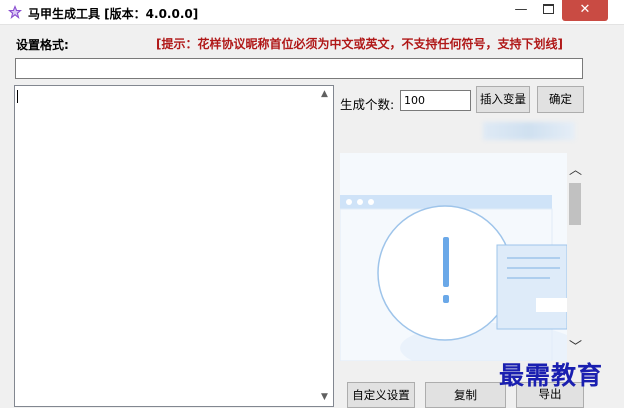  Describe the element at coordinates (299, 68) in the screenshot. I see `format-input` at that location.